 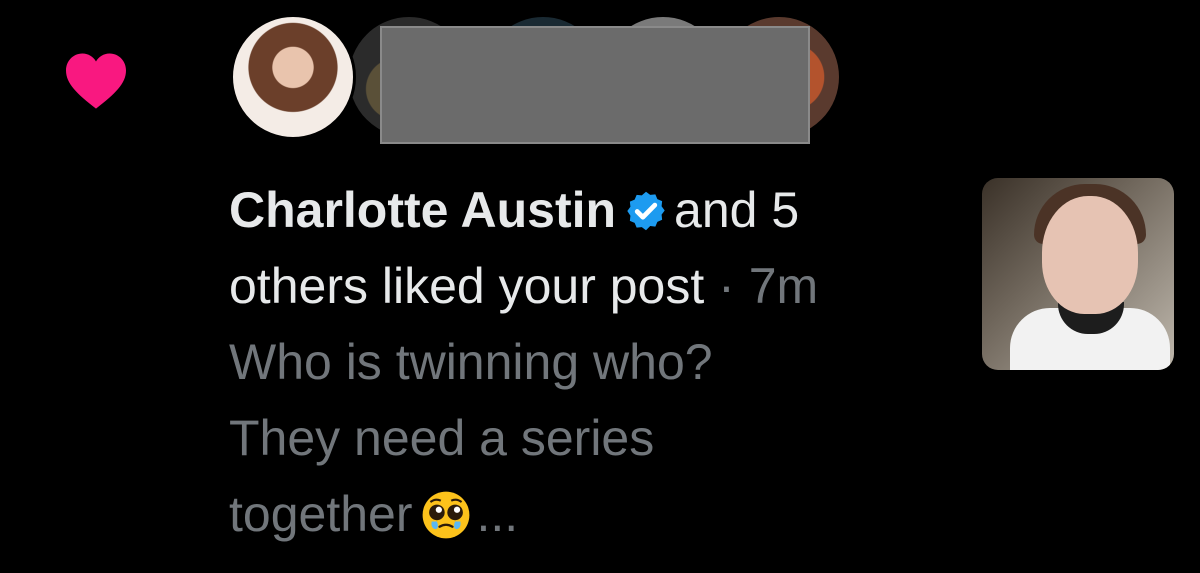 I want to click on post-preview-text: together, so click(x=321, y=514).